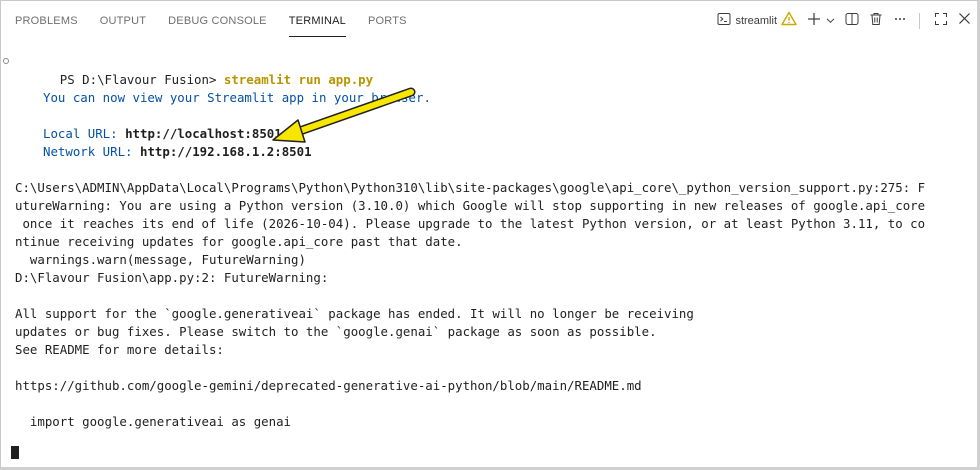  What do you see at coordinates (160, 259) in the screenshot?
I see `warning-line-5: warnings.warn(message, FutureWarning)` at bounding box center [160, 259].